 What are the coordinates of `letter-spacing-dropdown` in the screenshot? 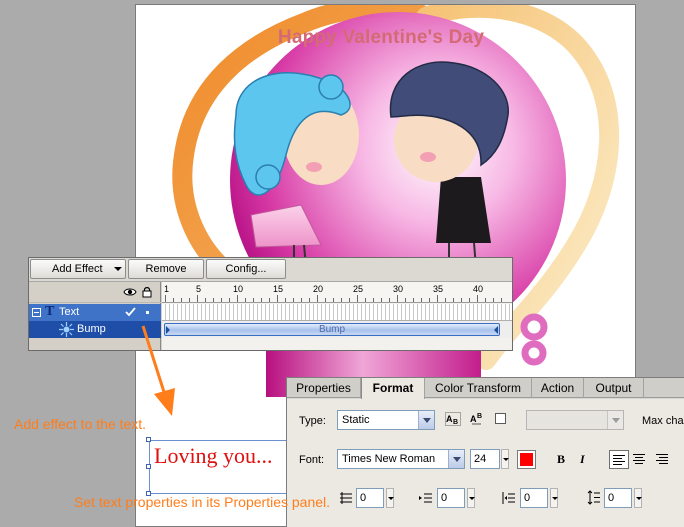 It's located at (390, 498).